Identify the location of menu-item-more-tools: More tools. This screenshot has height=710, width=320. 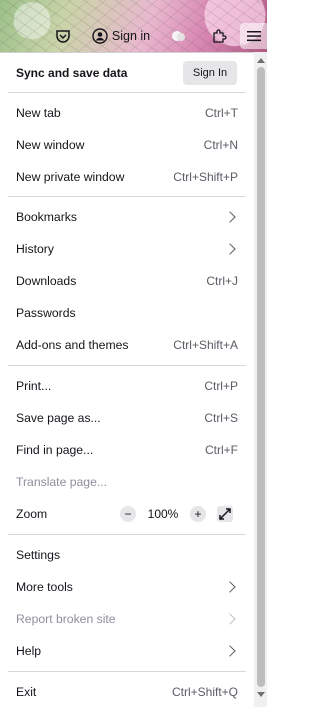
(127, 587).